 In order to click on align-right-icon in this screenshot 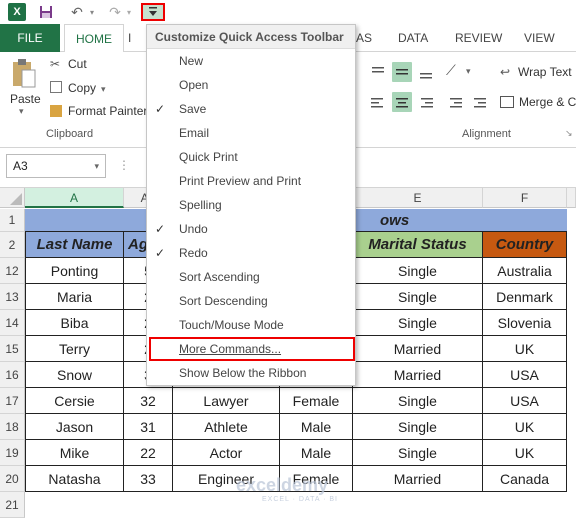, I will do `click(426, 102)`.